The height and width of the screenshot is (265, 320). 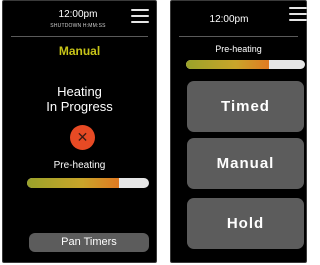 I want to click on manual-button: Manual, so click(x=245, y=163).